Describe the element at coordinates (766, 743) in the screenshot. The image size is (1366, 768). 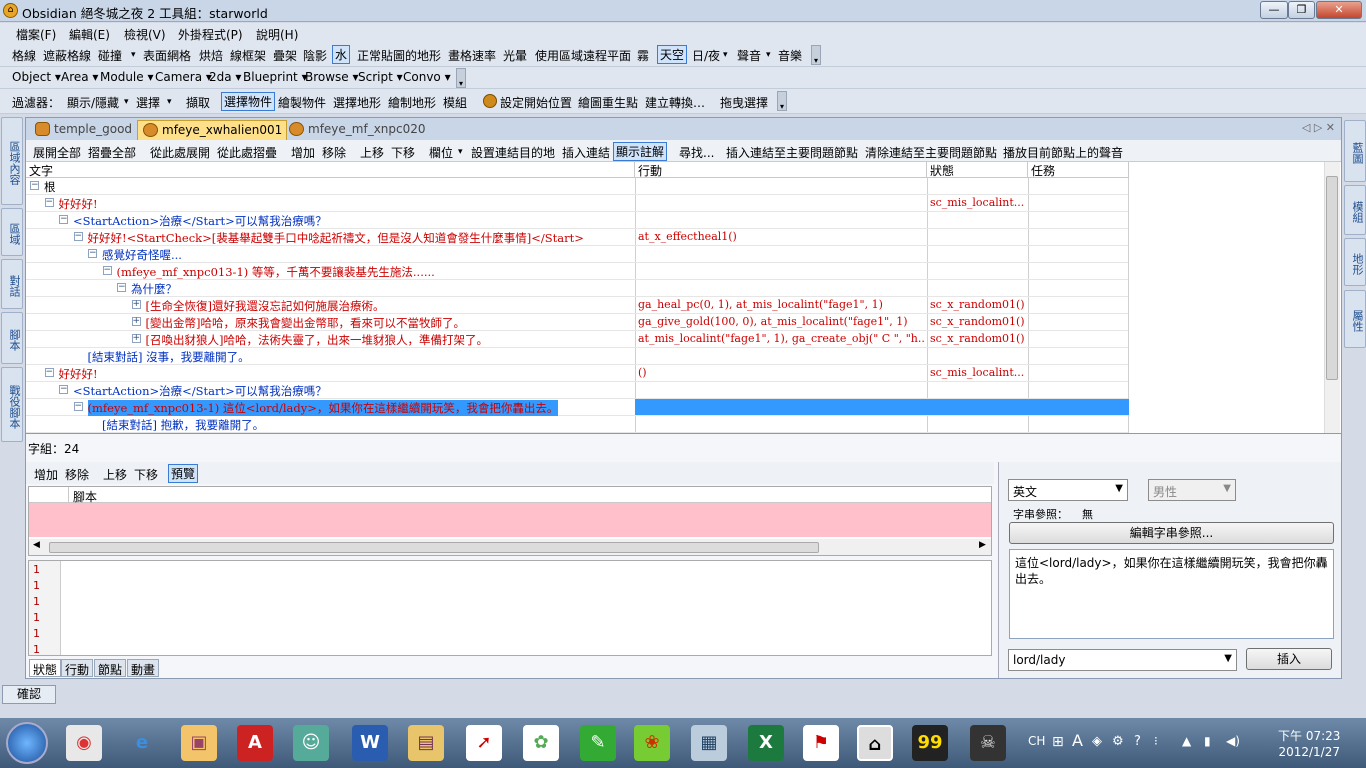
I see `excel-icon: X` at that location.